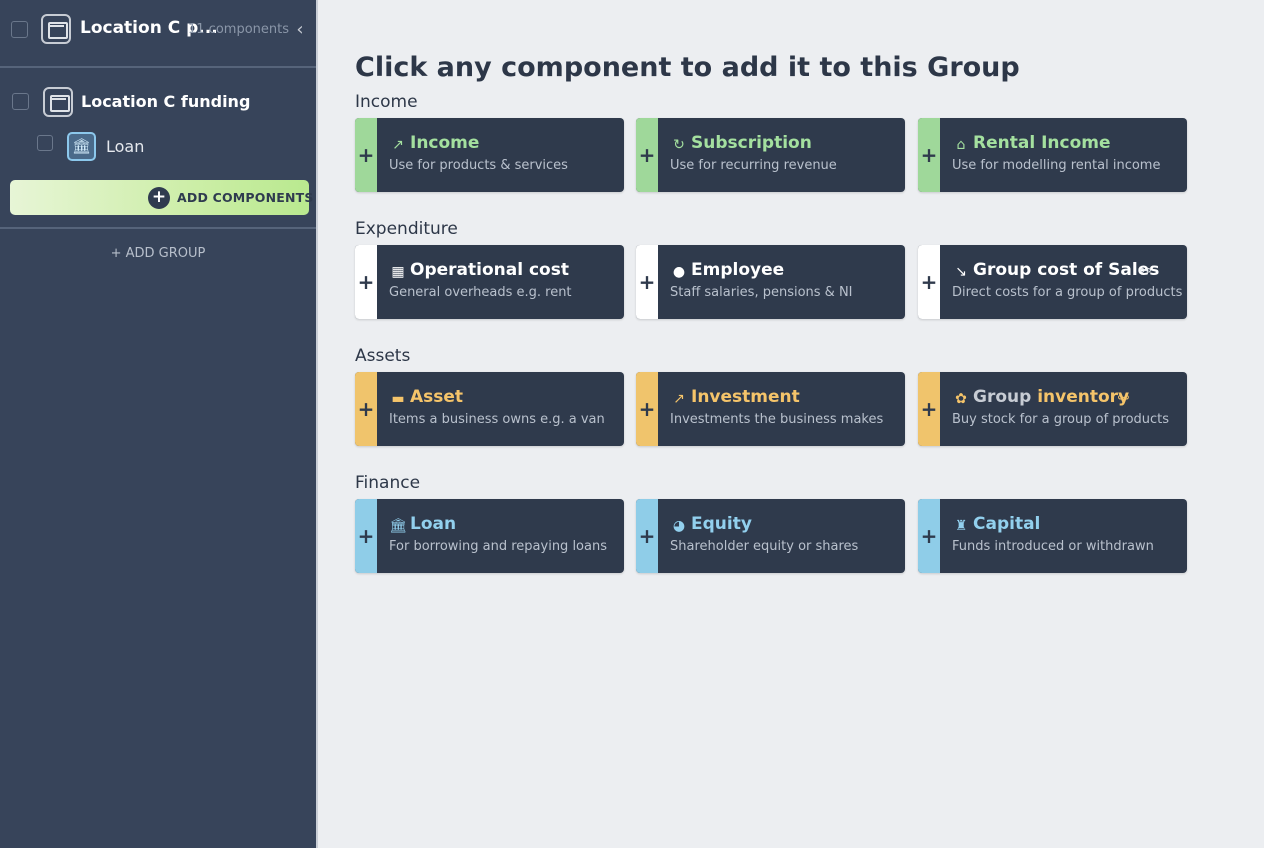 This screenshot has height=848, width=1264. I want to click on money-bag-icon: ♜, so click(961, 526).